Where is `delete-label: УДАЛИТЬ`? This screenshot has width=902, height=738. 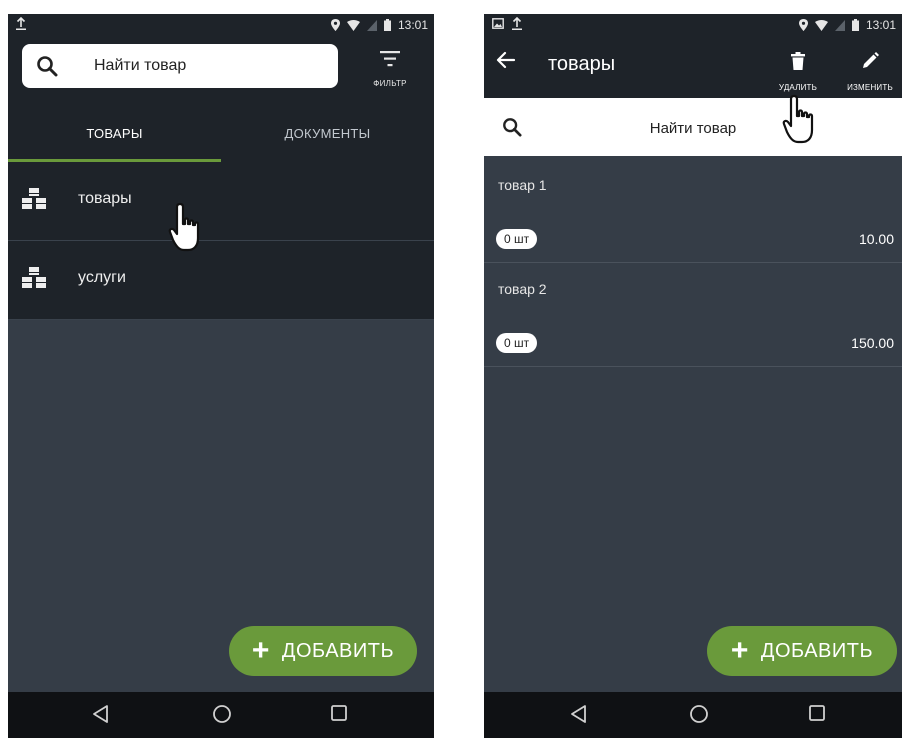 delete-label: УДАЛИТЬ is located at coordinates (798, 87).